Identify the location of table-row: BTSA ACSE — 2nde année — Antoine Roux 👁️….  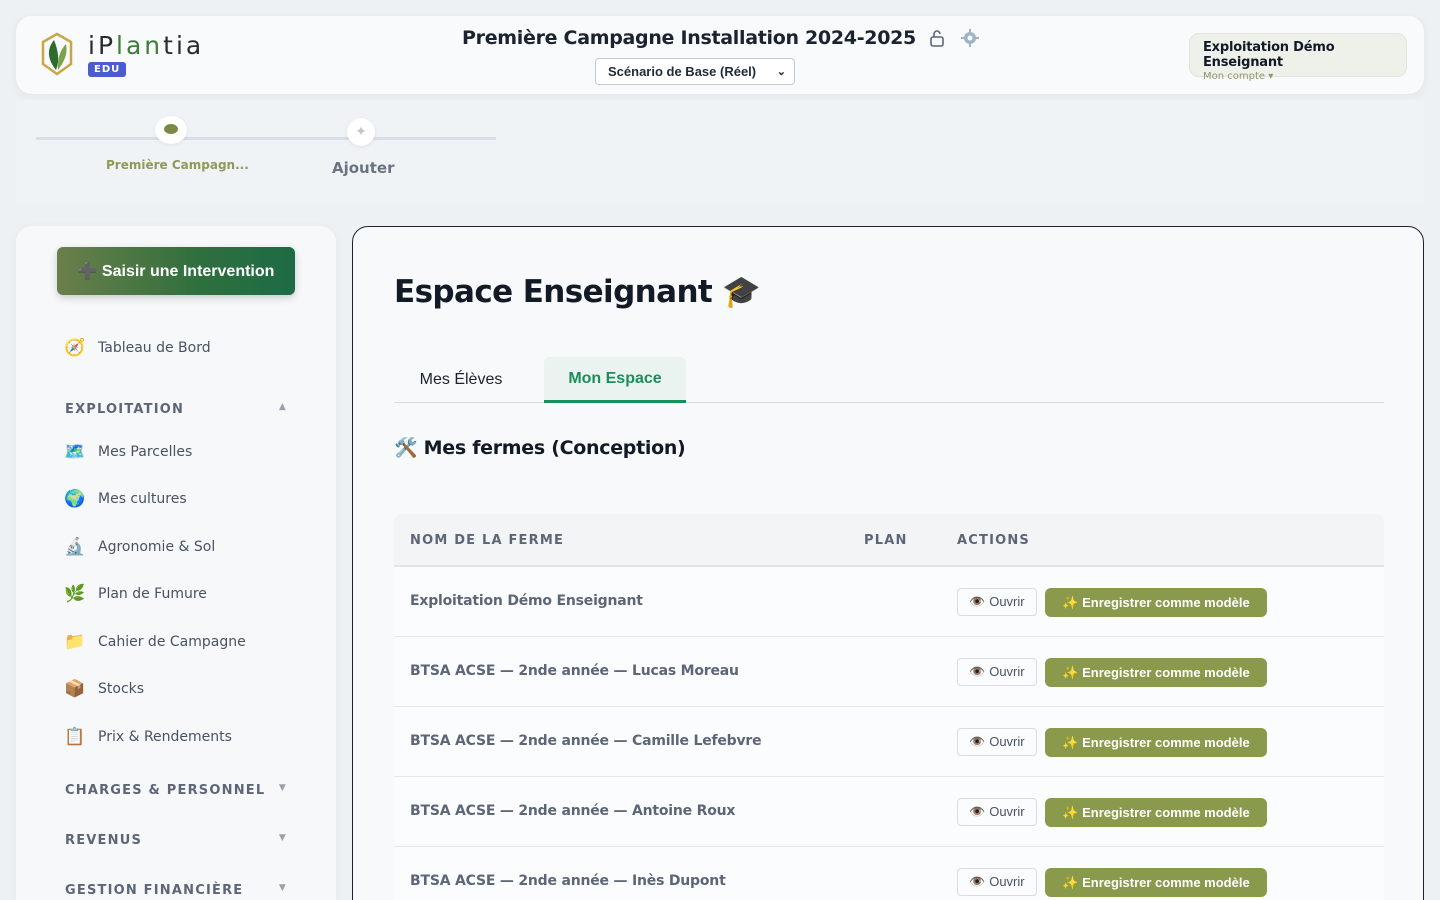
(889, 812).